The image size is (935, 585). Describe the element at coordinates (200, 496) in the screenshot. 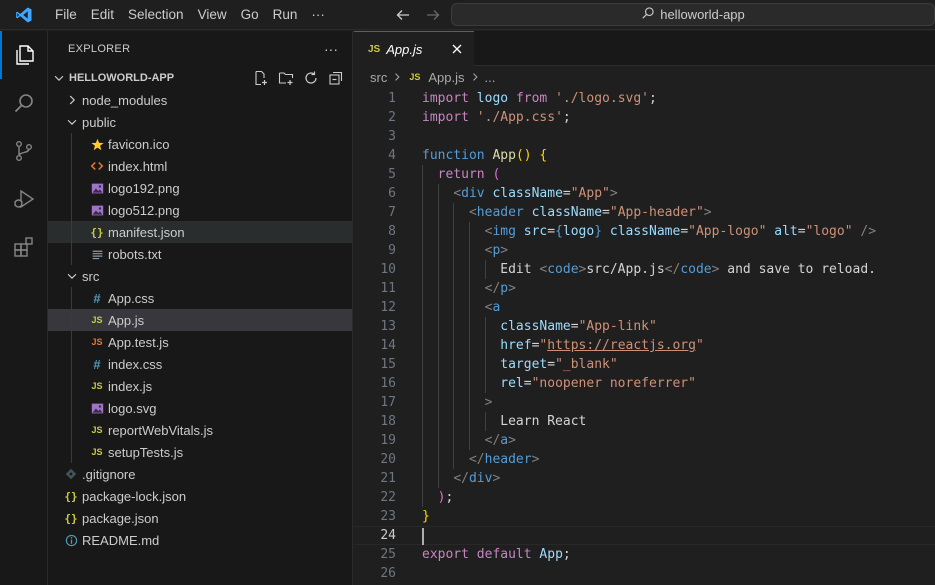

I see `file-item-package-lock-json: {} package-lock.json` at that location.